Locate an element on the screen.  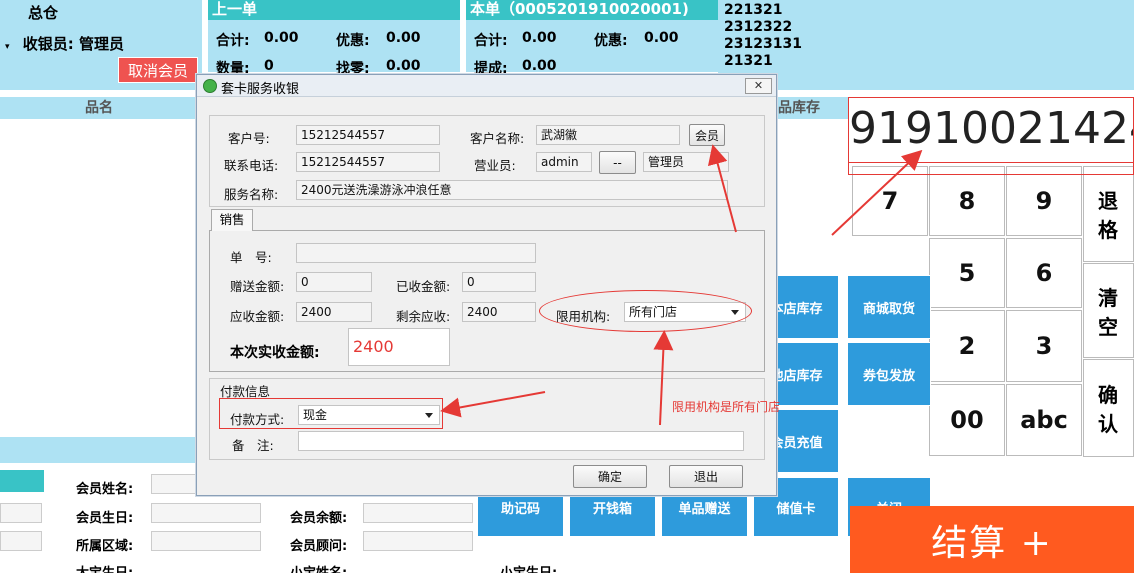
arrow-to-member-button is located at coordinates (722, 188).